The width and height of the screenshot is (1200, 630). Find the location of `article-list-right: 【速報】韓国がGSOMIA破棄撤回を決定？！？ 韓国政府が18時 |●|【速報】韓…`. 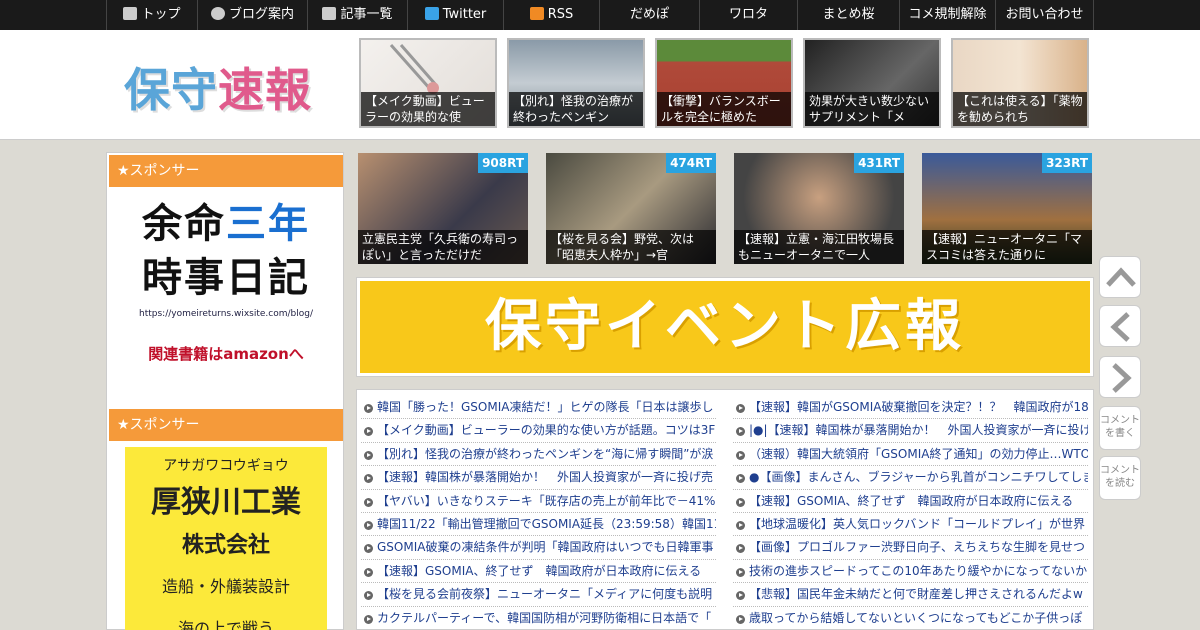

article-list-right: 【速報】韓国がGSOMIA破棄撤回を決定？！？ 韓国政府が18時 |●|【速報】韓… is located at coordinates (910, 512).